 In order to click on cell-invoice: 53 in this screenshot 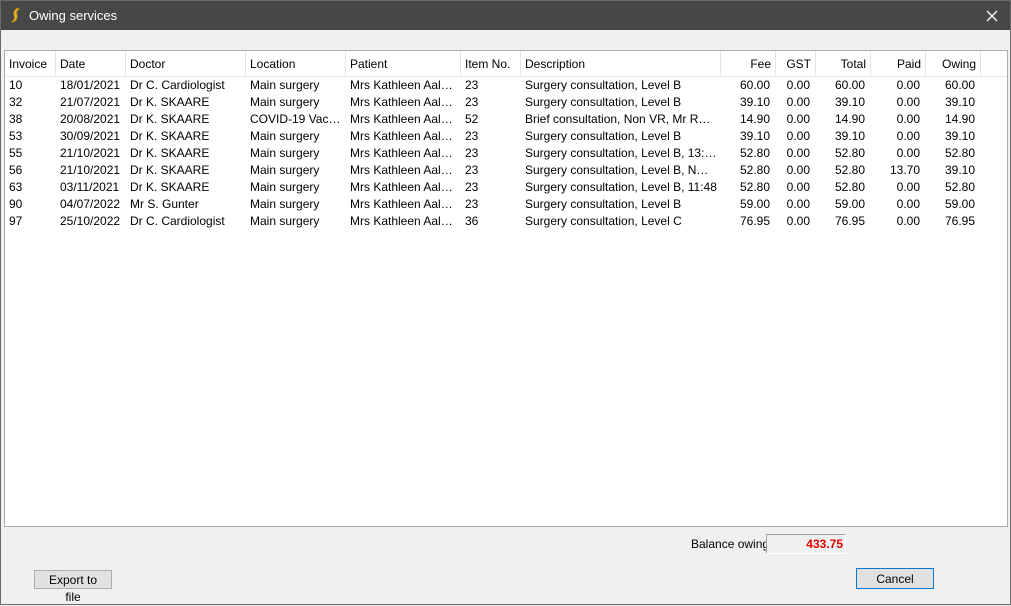, I will do `click(16, 136)`.